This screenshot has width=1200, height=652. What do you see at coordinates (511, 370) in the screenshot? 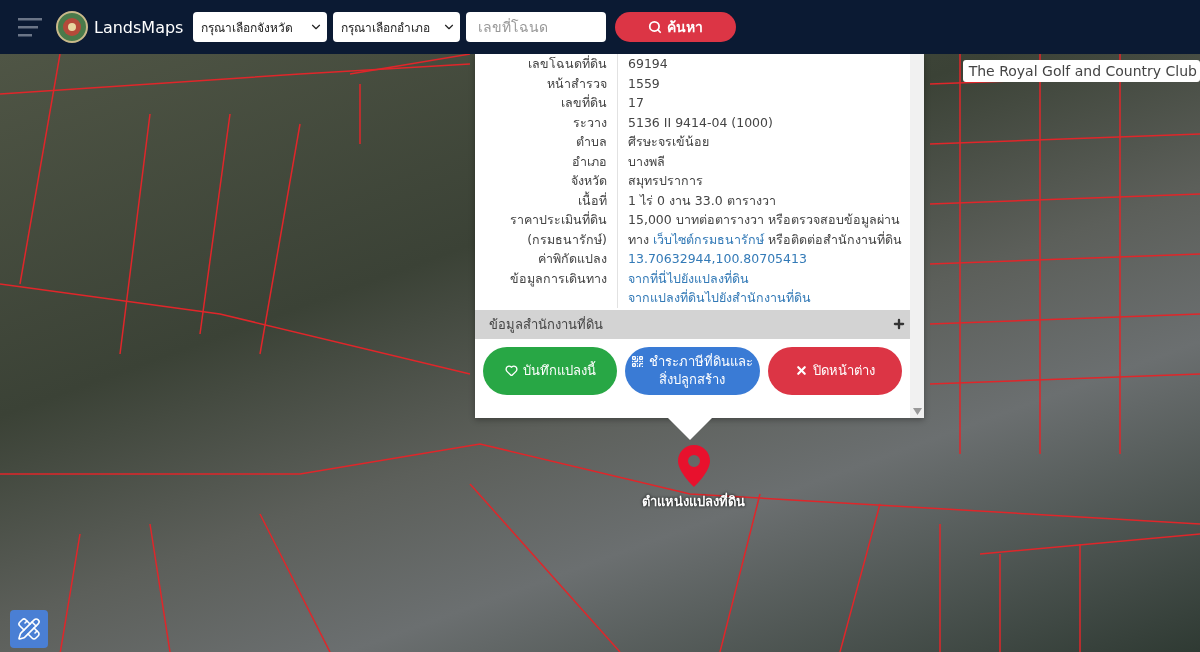
I see `heart-icon` at bounding box center [511, 370].